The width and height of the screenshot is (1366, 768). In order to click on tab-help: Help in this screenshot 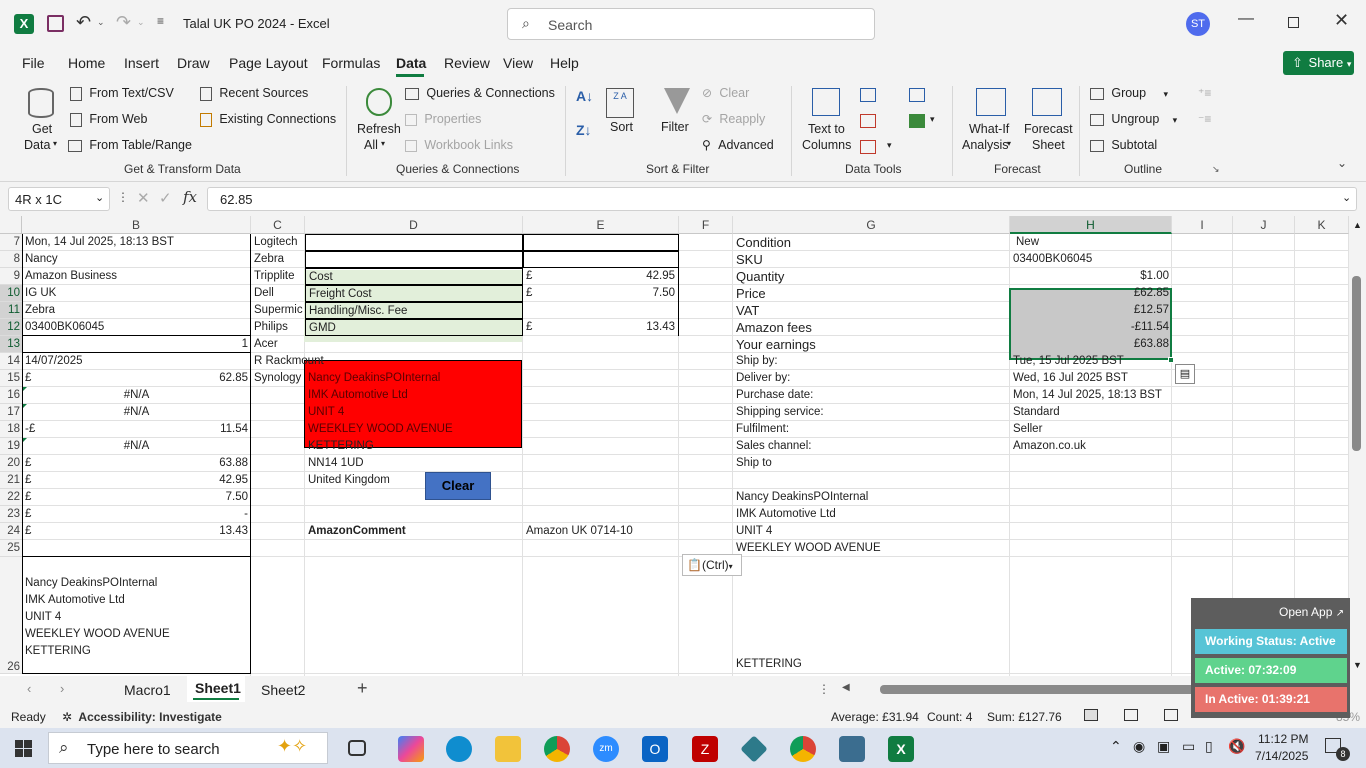, I will do `click(564, 63)`.